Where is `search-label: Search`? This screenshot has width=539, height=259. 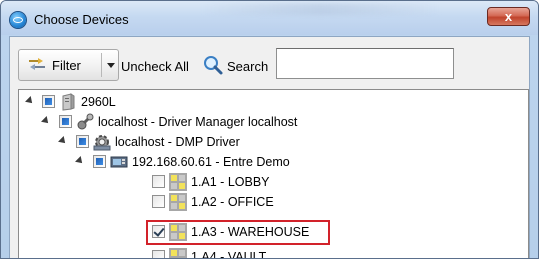 search-label: Search is located at coordinates (248, 66).